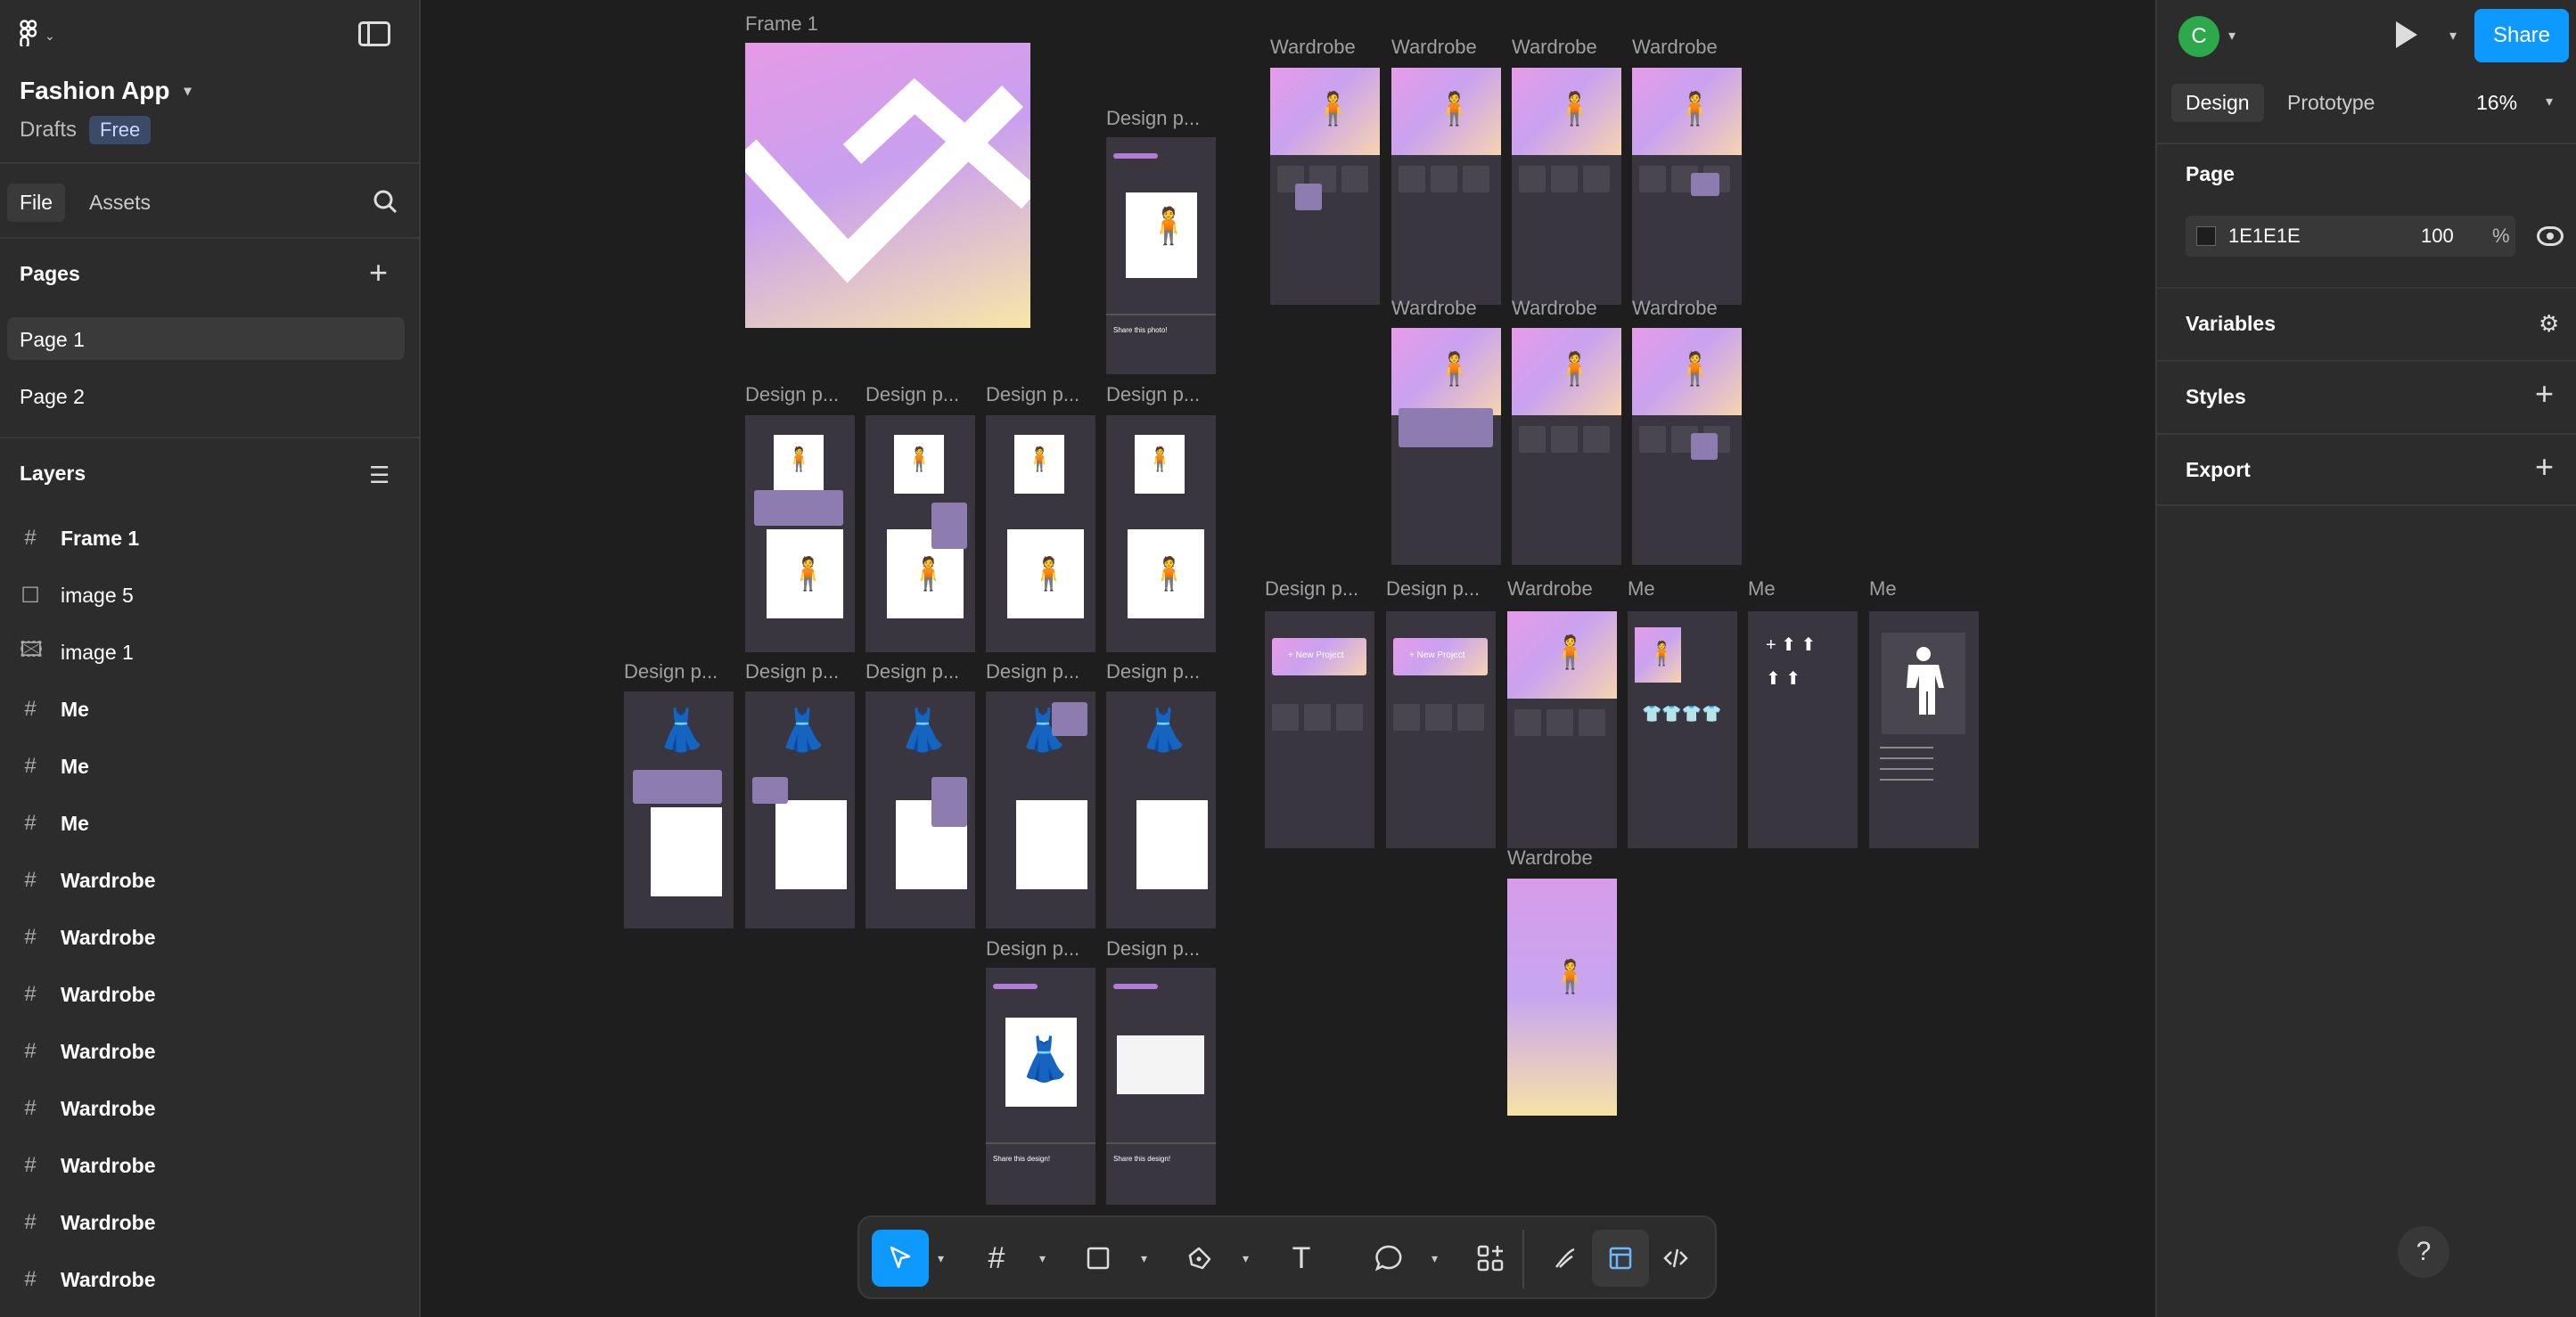 Image resolution: width=2576 pixels, height=1317 pixels. Describe the element at coordinates (2217, 103) in the screenshot. I see `tab-design: Design` at that location.